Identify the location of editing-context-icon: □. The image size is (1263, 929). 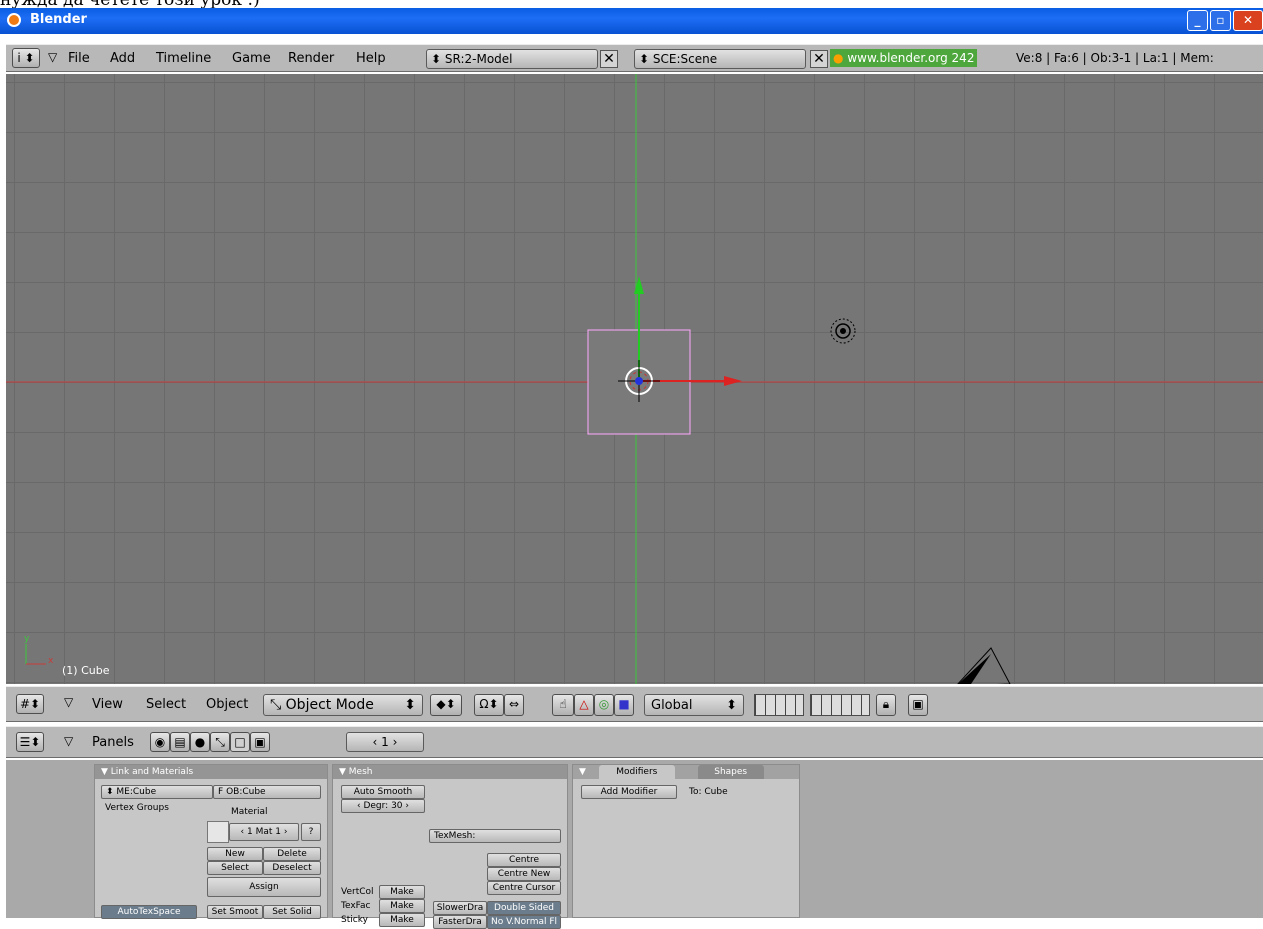
(240, 742).